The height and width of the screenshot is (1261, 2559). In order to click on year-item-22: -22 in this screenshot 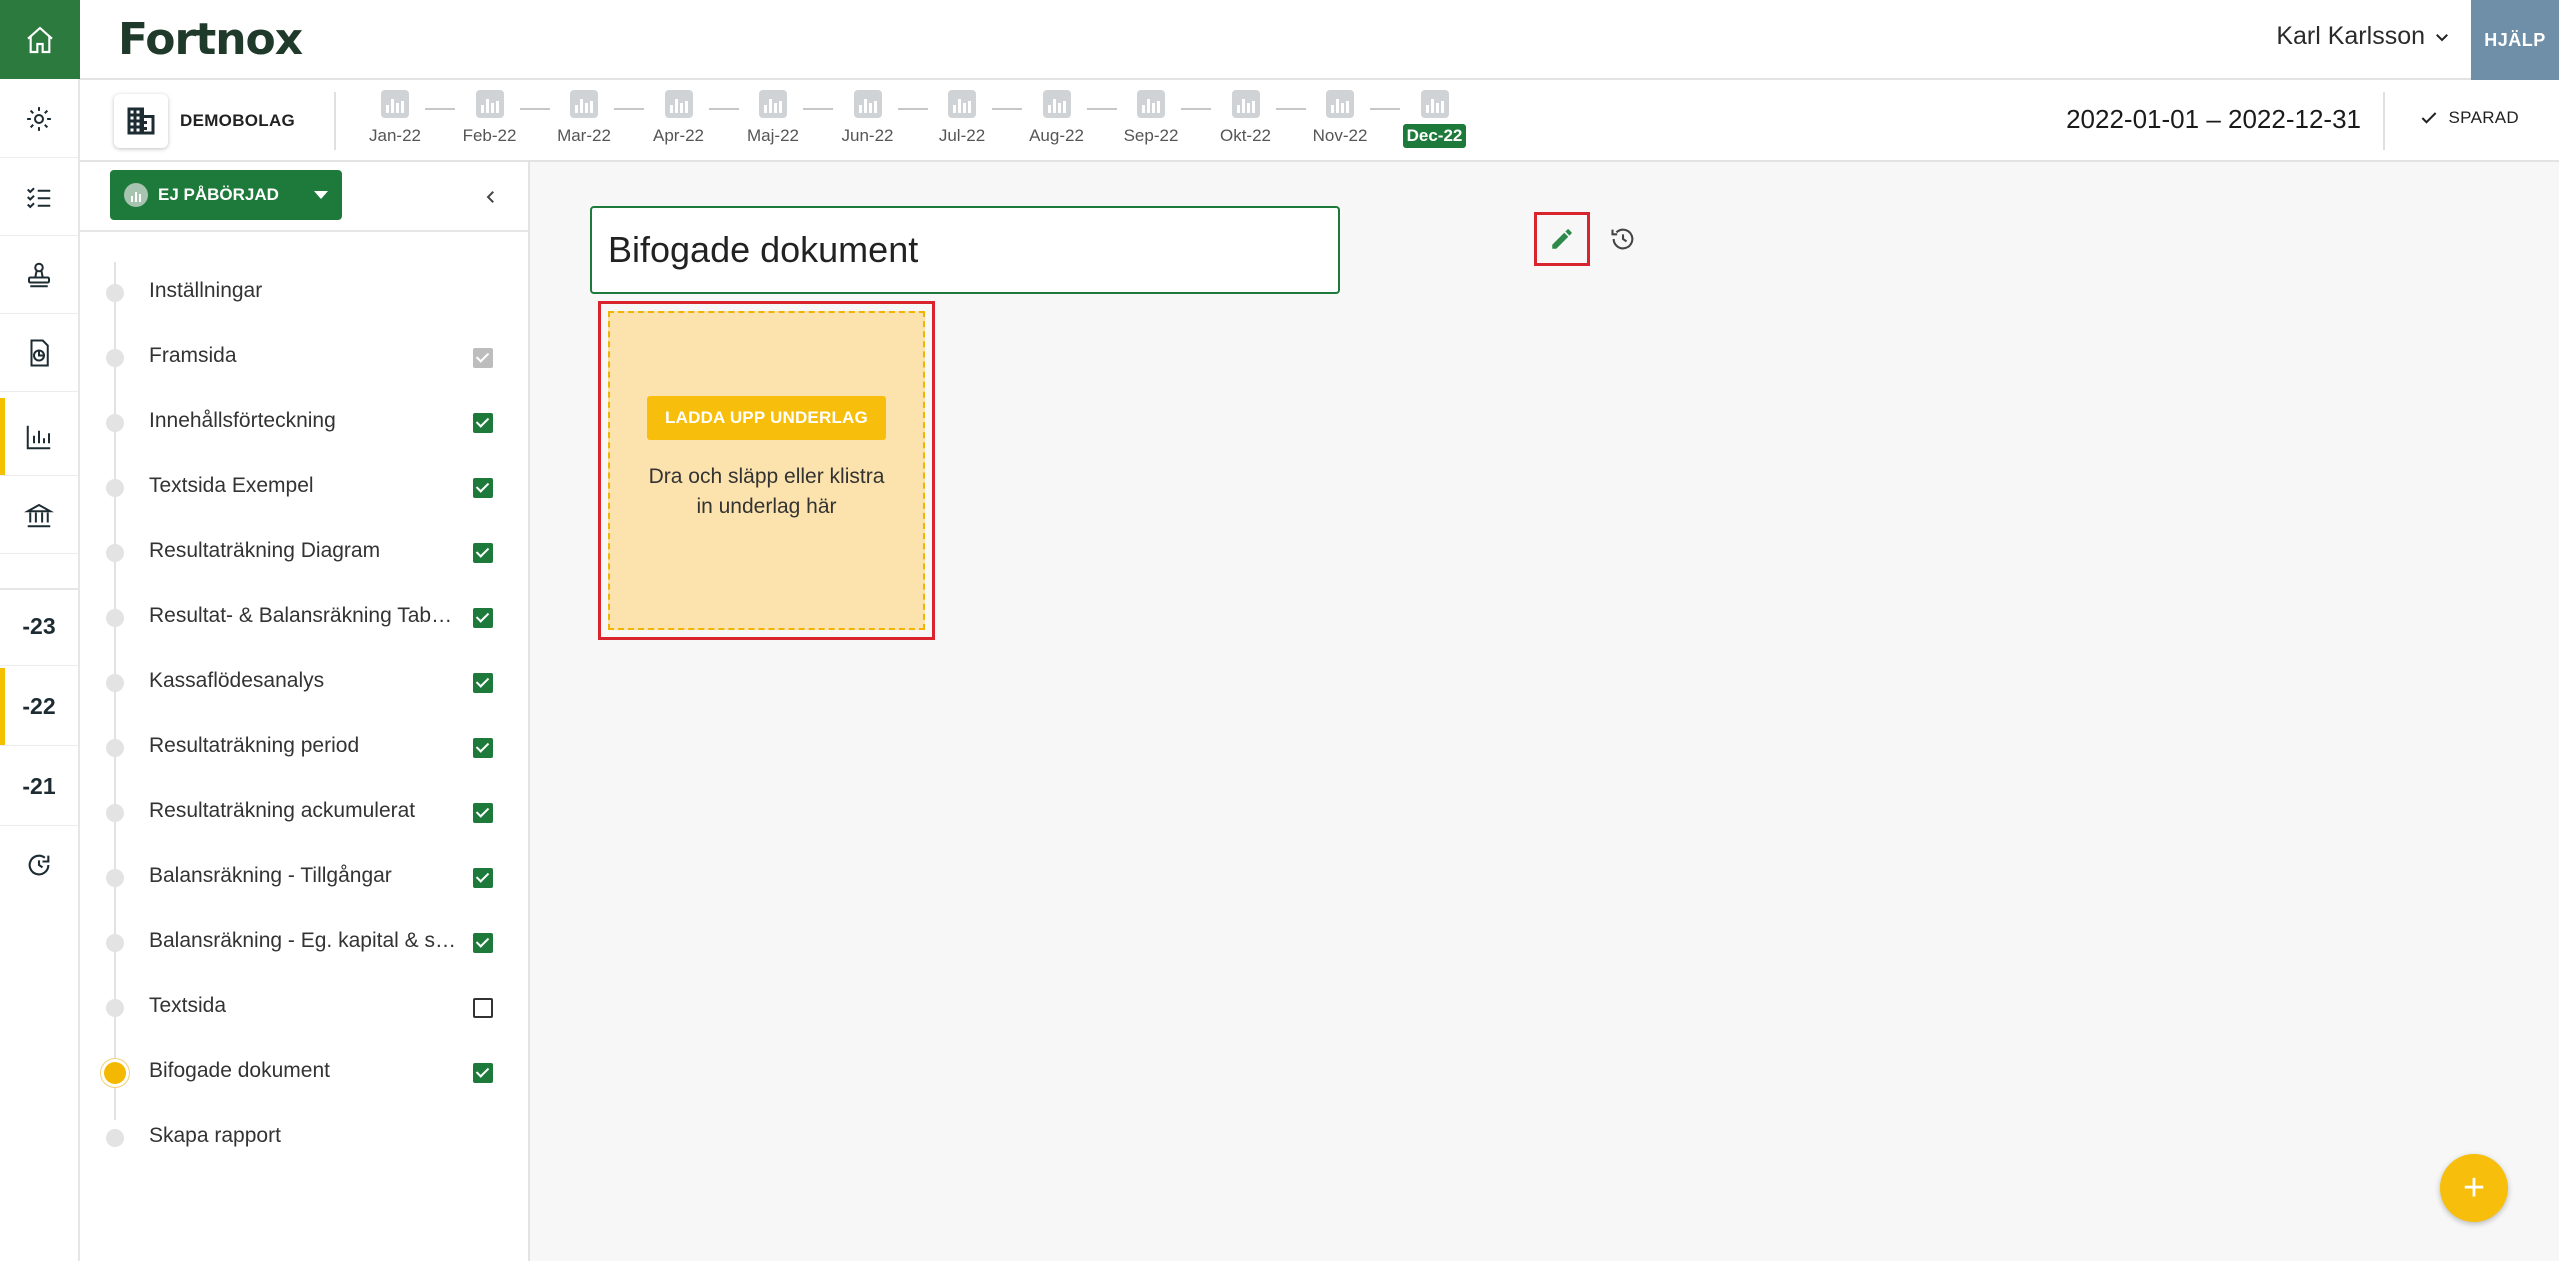, I will do `click(39, 707)`.